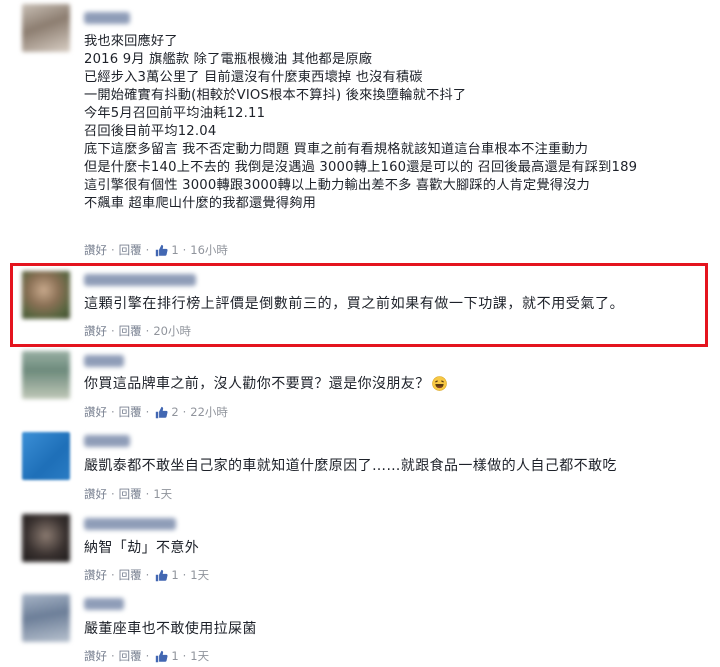 The height and width of the screenshot is (667, 720). I want to click on like-count: 2, so click(174, 412).